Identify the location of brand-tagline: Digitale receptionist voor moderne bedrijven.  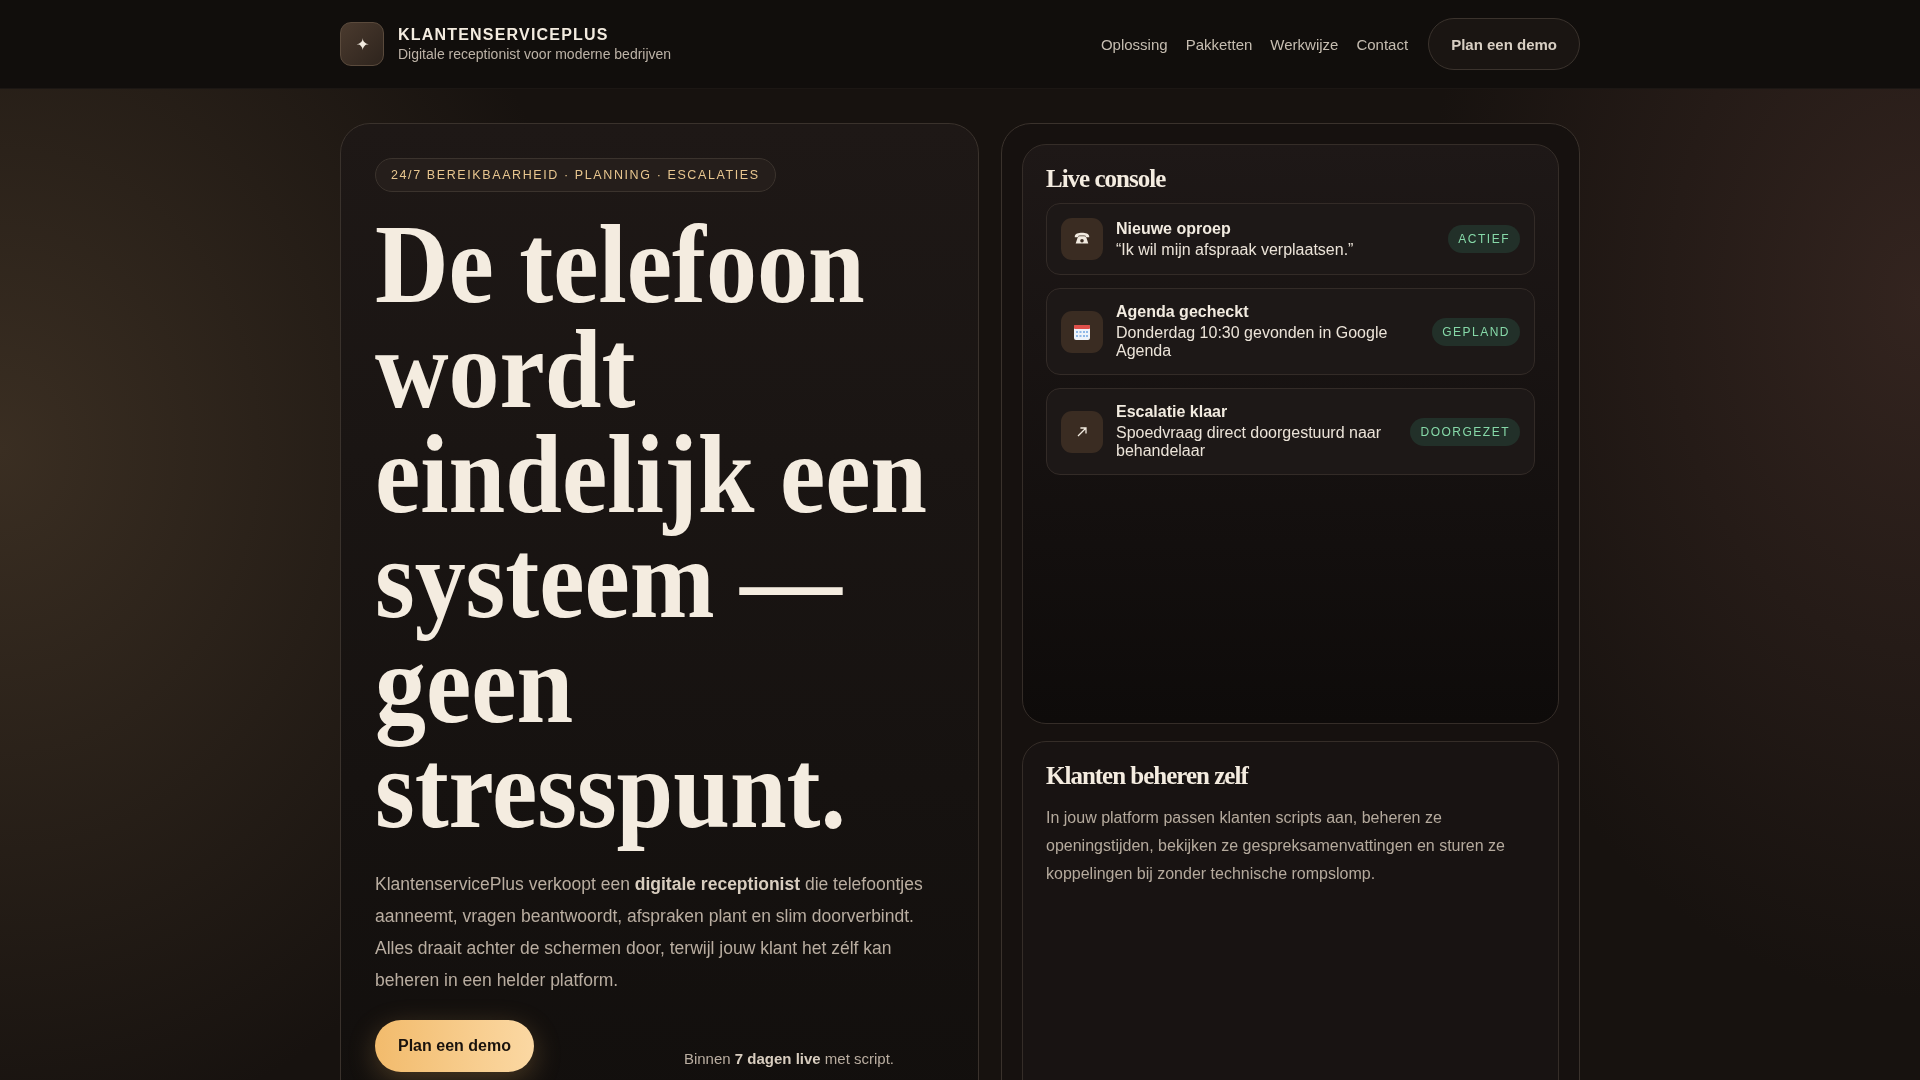
(535, 54).